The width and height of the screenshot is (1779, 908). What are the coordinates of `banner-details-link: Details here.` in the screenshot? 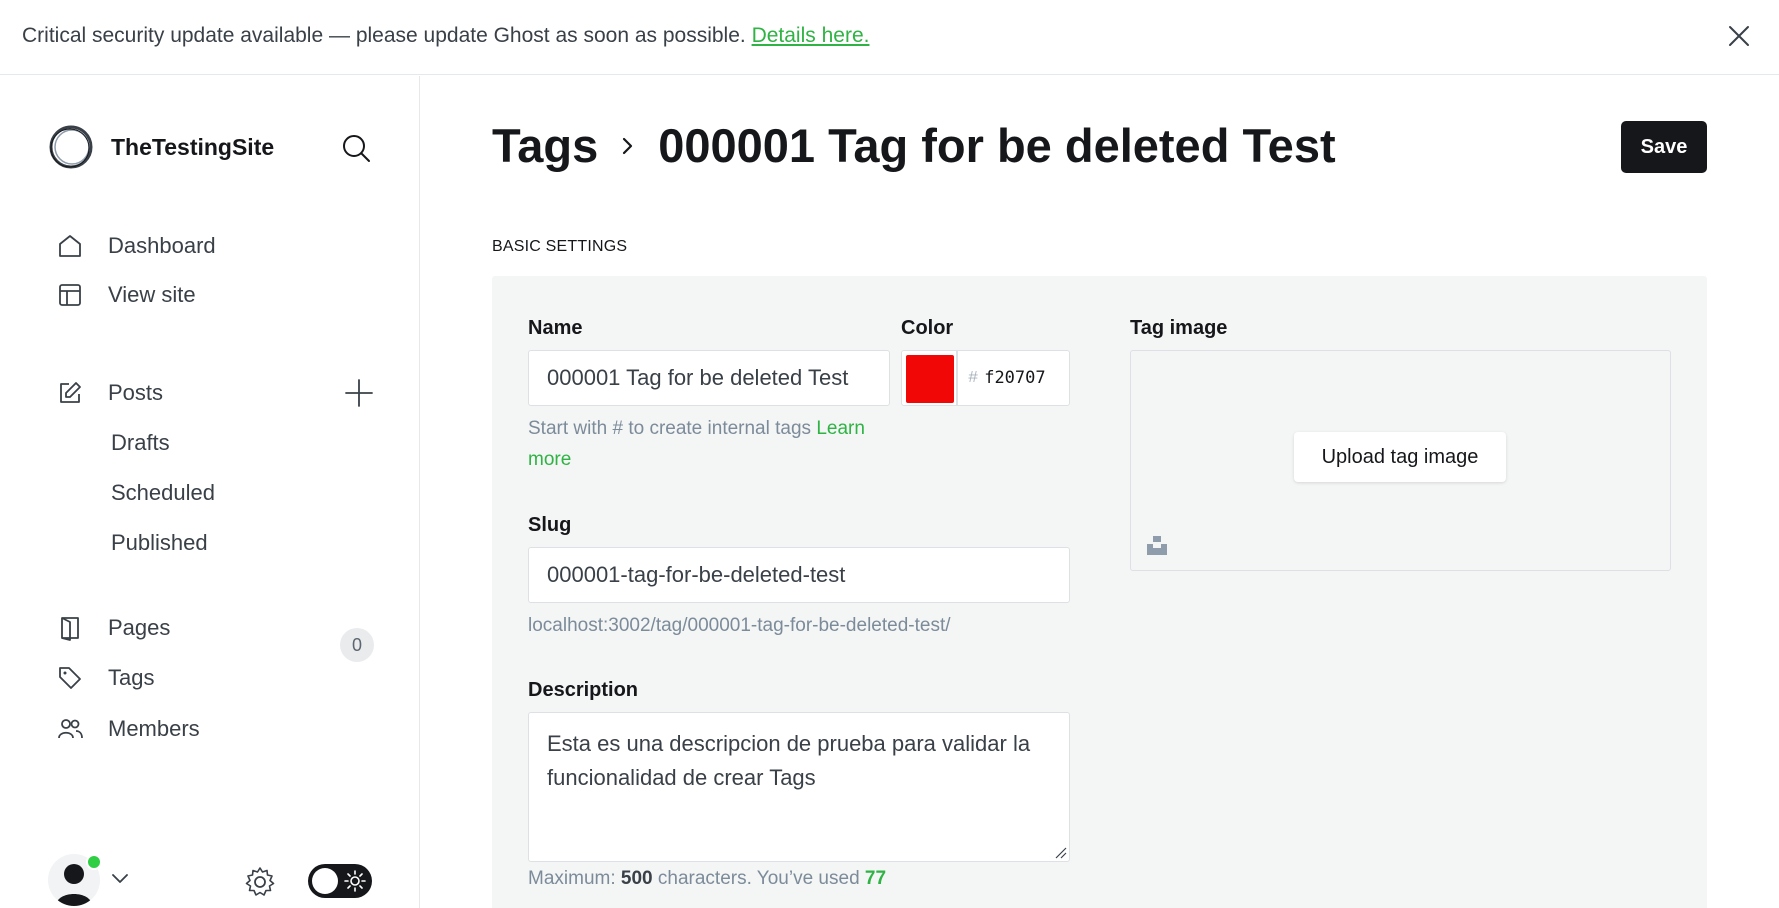 It's located at (811, 35).